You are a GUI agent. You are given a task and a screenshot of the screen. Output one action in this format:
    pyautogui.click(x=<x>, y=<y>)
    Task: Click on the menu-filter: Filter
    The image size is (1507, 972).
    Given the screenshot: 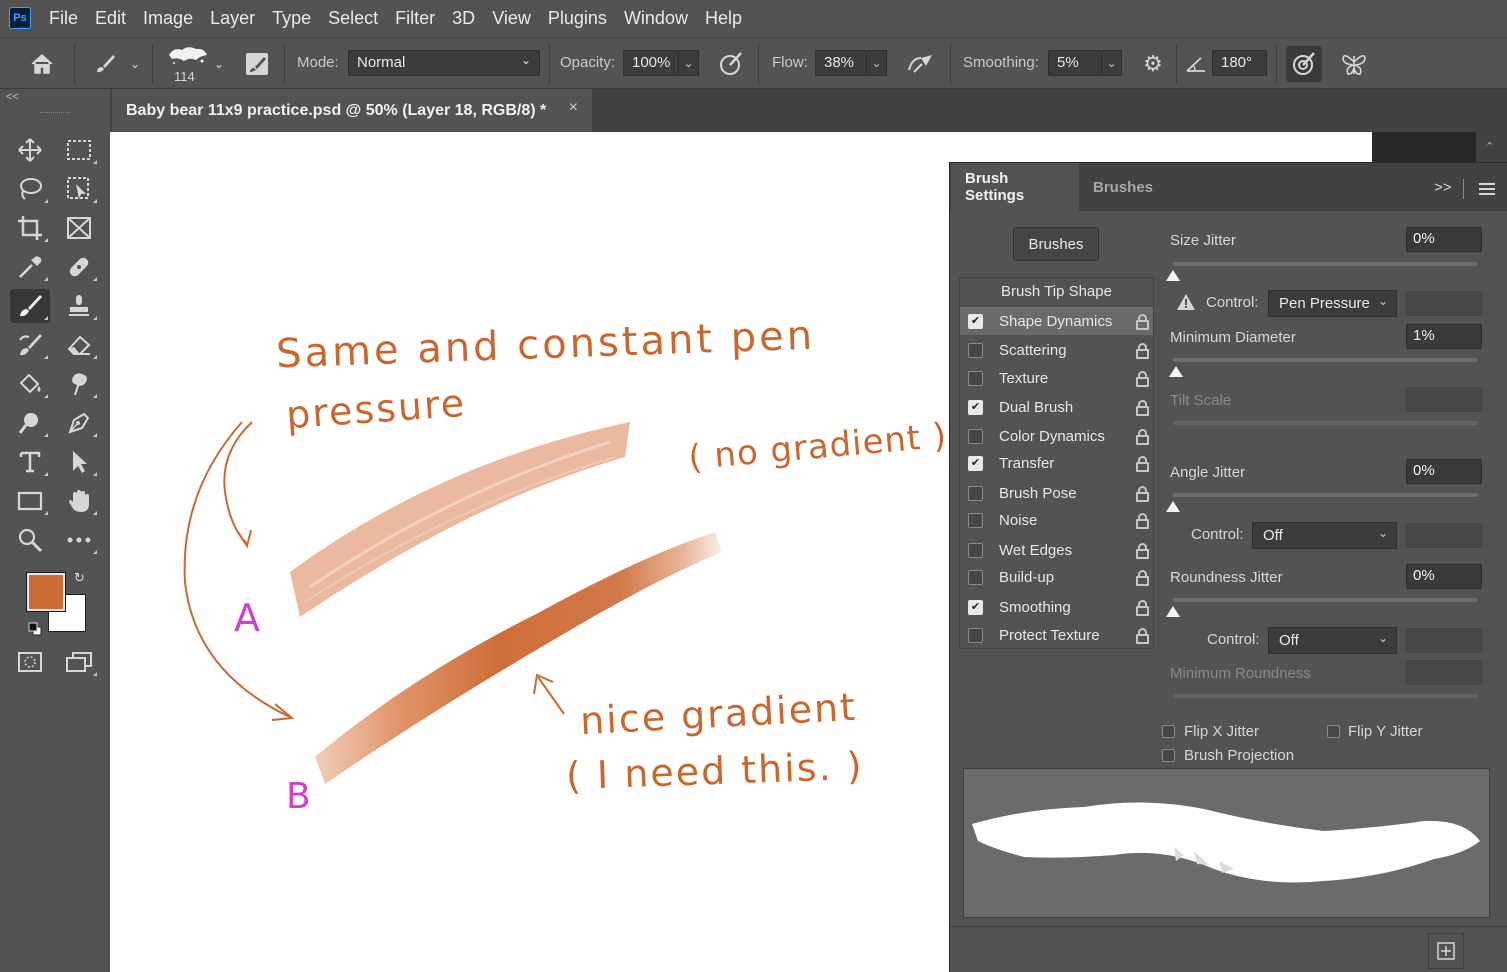 What is the action you would take?
    pyautogui.click(x=415, y=18)
    